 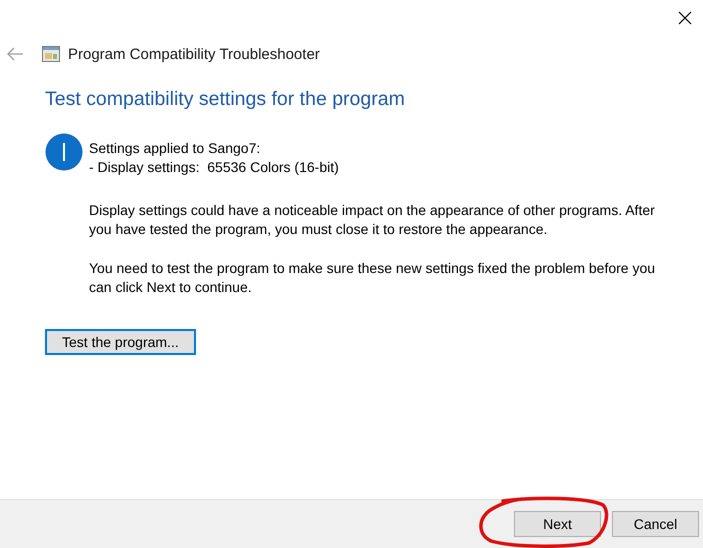 I want to click on page-heading: Test compatibility settings for the program, so click(x=225, y=99).